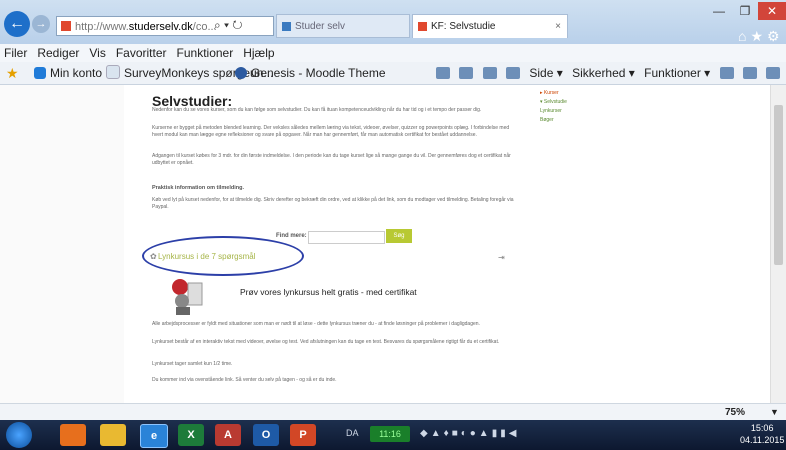 This screenshot has height=450, width=786. I want to click on promo-image, so click(187, 297).